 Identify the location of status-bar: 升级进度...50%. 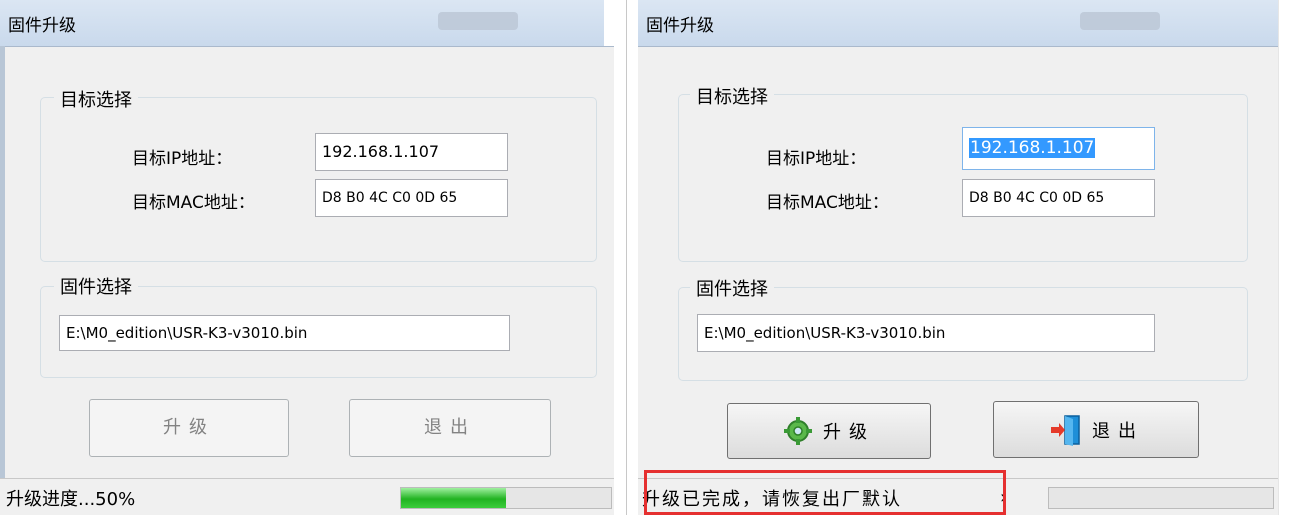
(307, 496).